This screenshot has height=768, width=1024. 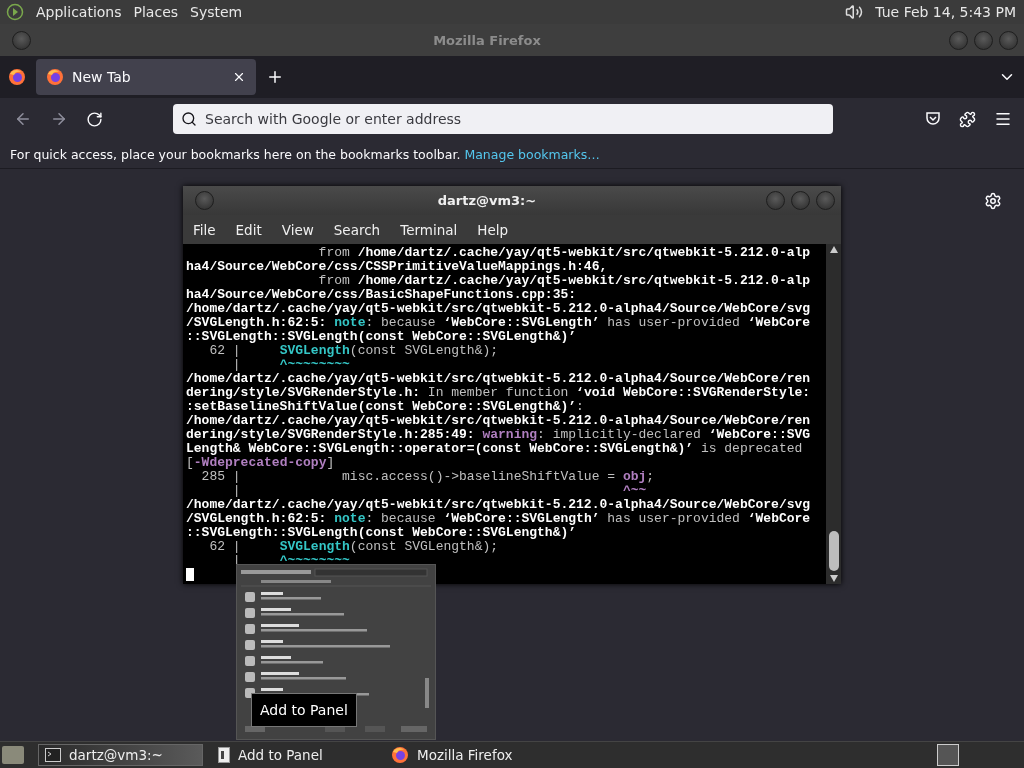 I want to click on tooltip: Add to Panel, so click(x=304, y=710).